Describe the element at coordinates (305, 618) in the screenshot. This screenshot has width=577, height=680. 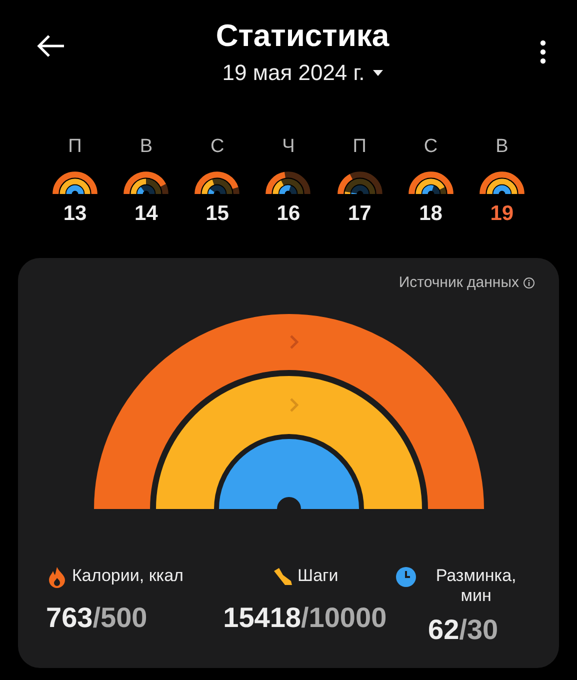
I see `metric-value: 15418/10000` at that location.